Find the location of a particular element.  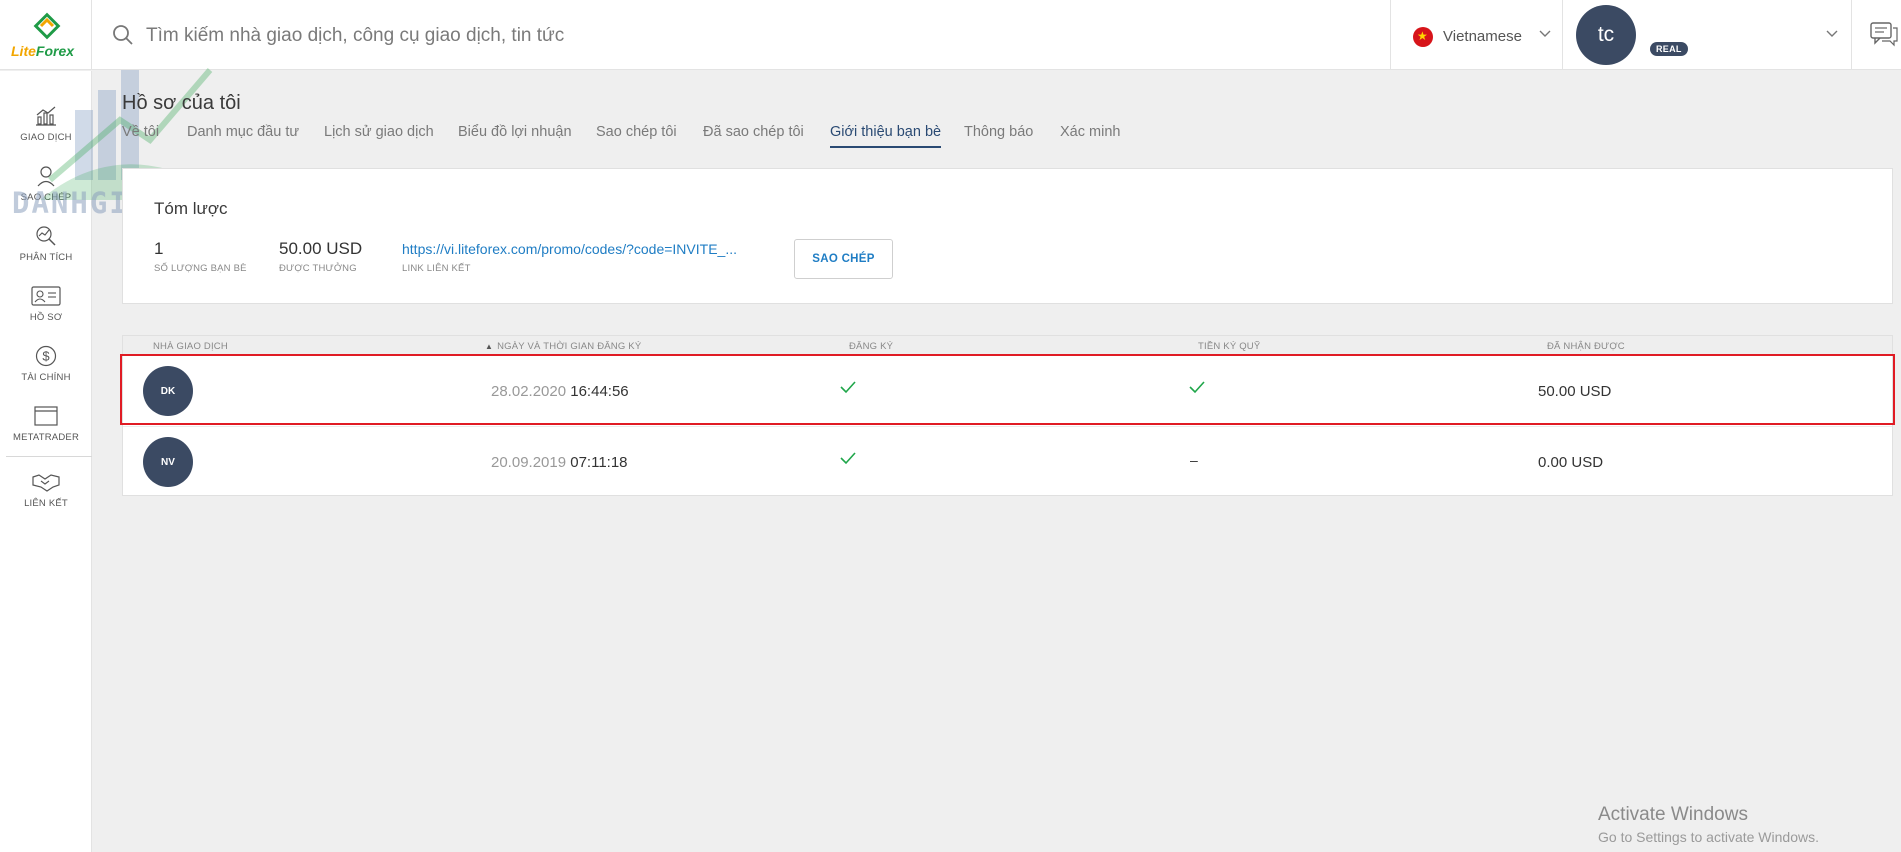

friends-count: 1 is located at coordinates (159, 248).